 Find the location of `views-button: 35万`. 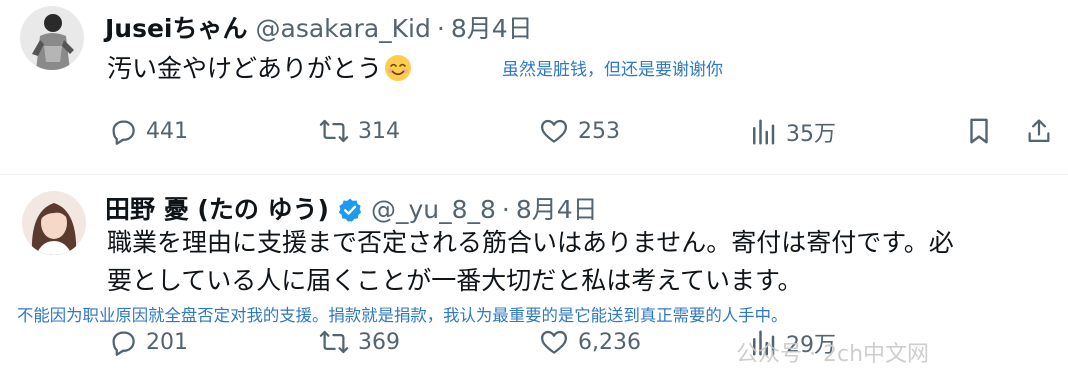

views-button: 35万 is located at coordinates (792, 132).